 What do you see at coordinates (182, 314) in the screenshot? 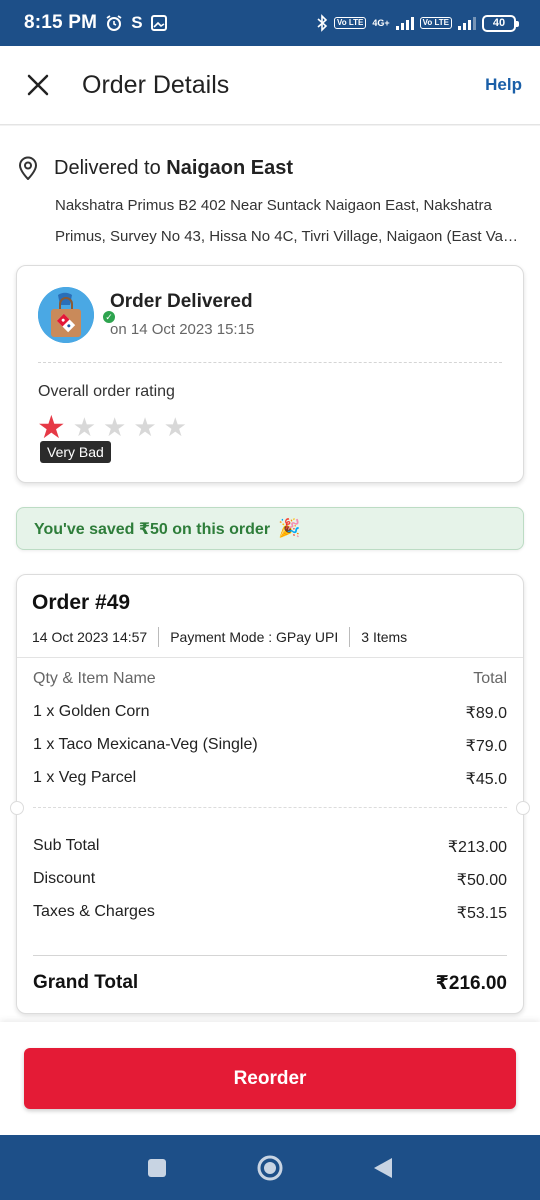
I see `delivery-status-text: Order Delivered on 14 Oct 2023 15:15` at bounding box center [182, 314].